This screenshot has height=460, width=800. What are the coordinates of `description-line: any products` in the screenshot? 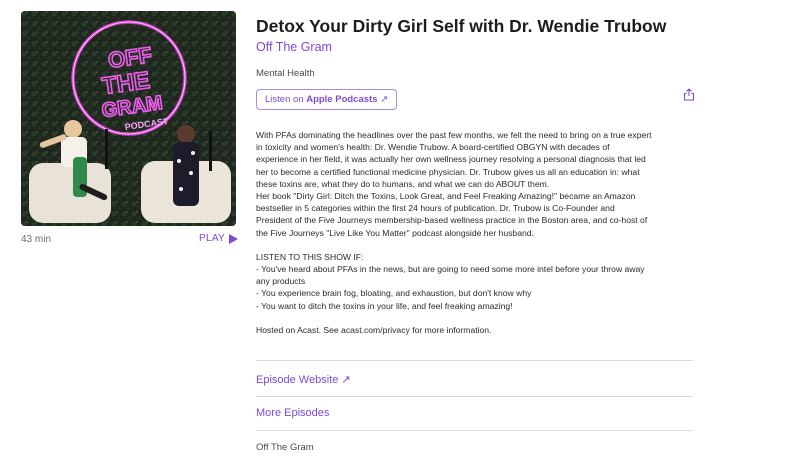 It's located at (281, 281).